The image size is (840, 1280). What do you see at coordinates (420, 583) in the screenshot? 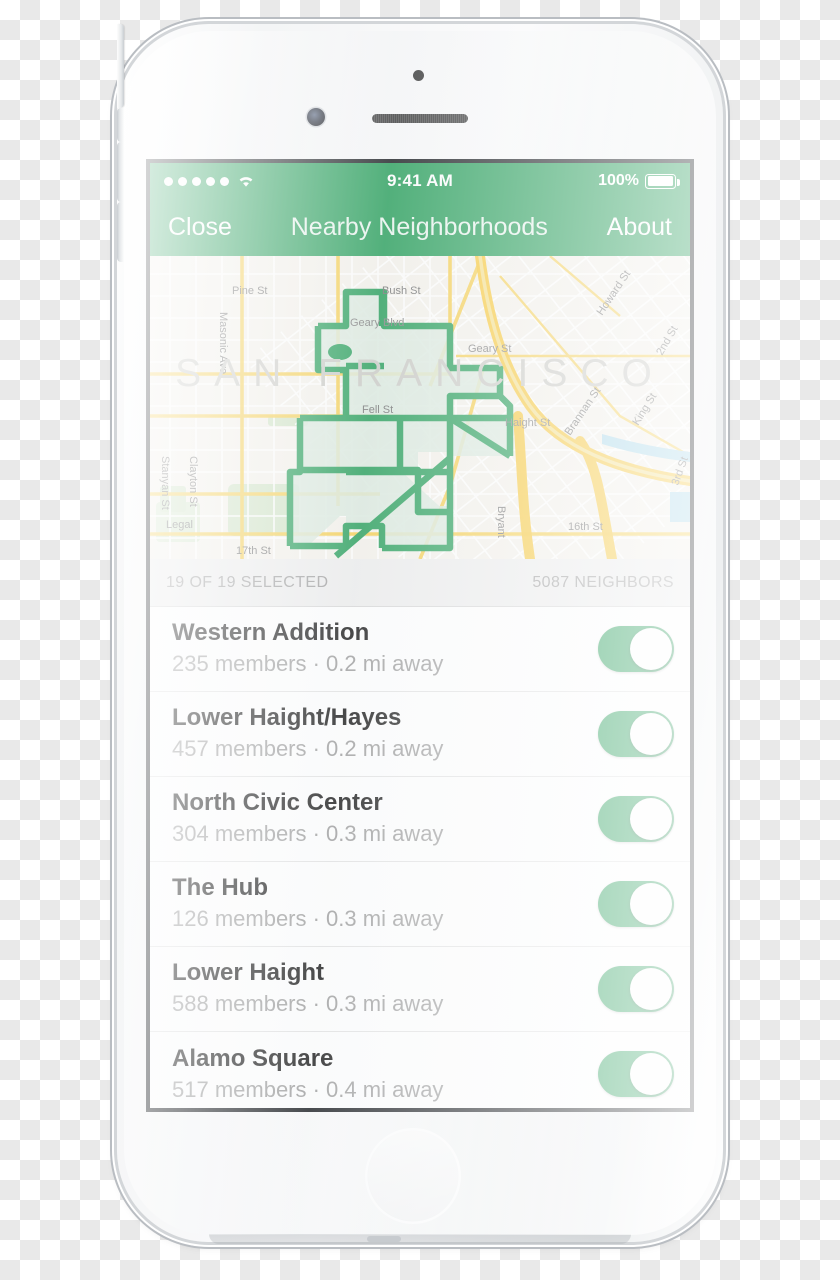
I see `list-section-header: 19 OF 19 SELECTED 5087 NEIGHBORS` at bounding box center [420, 583].